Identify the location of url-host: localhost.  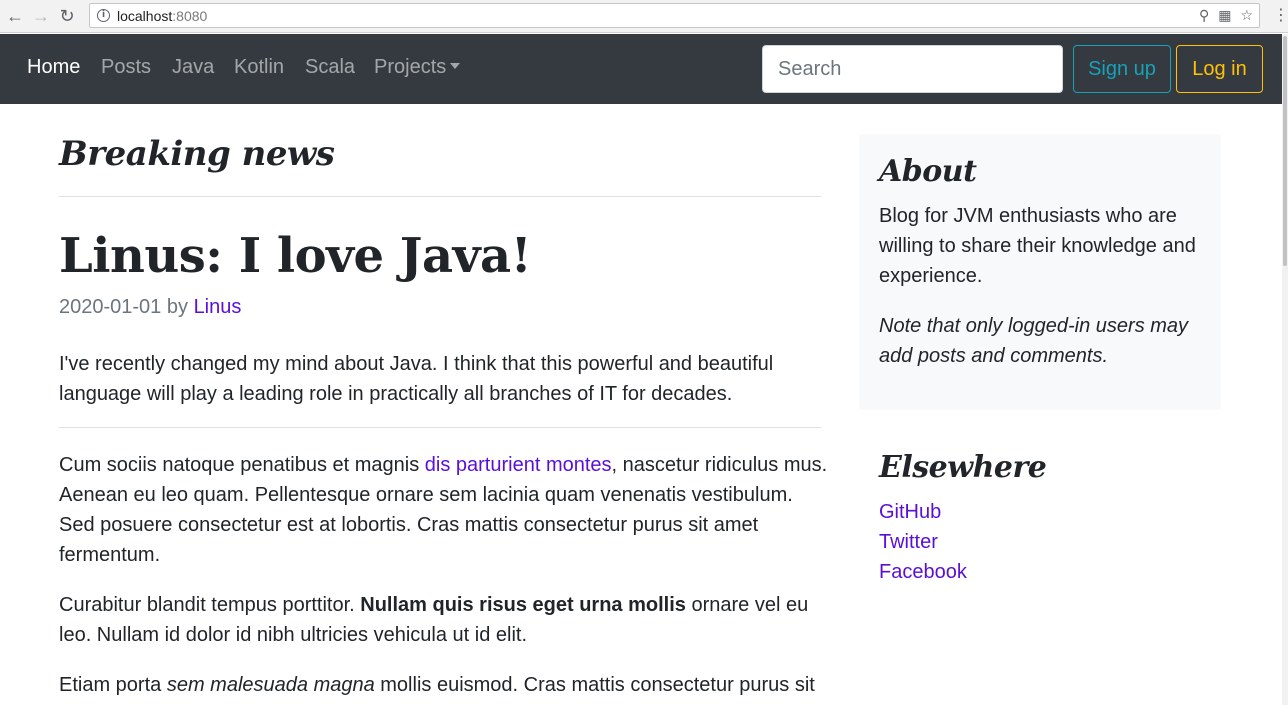
(145, 15).